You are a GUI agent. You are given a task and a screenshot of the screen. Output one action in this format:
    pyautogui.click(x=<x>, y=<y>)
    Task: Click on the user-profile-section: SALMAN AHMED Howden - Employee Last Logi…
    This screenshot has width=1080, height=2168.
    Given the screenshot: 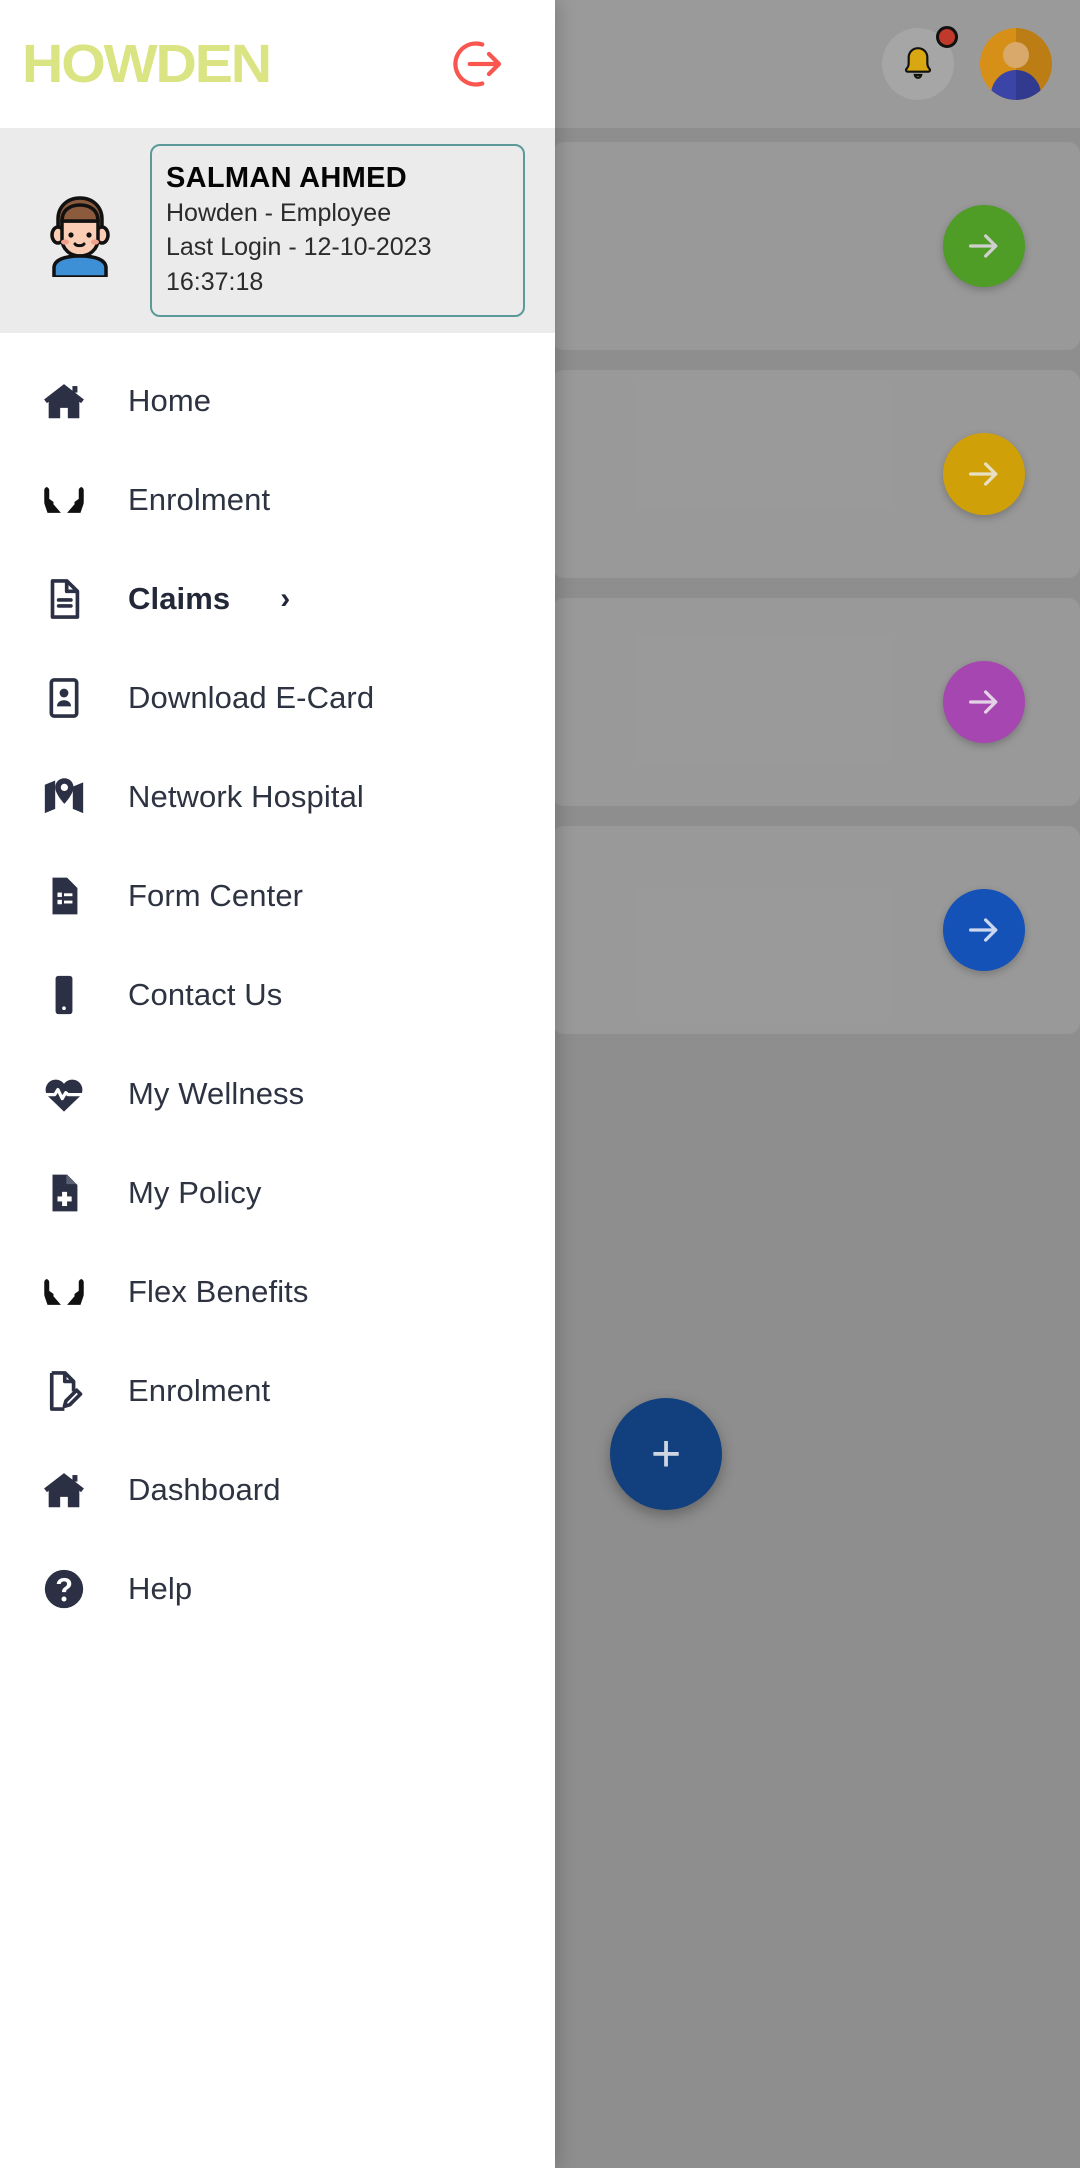 What is the action you would take?
    pyautogui.click(x=277, y=230)
    